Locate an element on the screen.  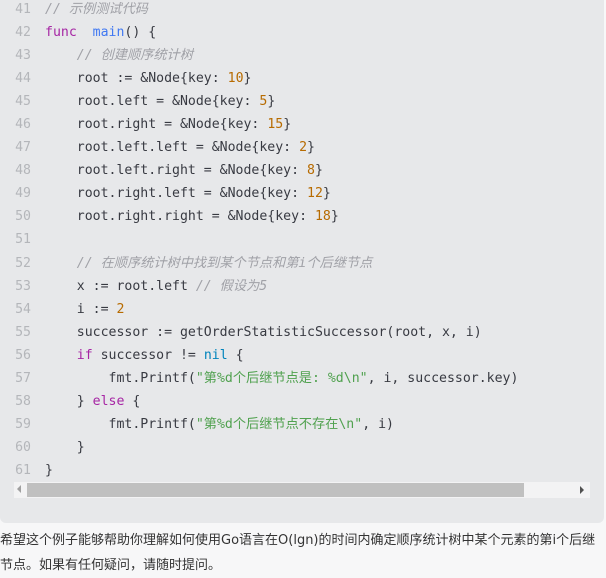
code-token: root.left.left = &Node{key: is located at coordinates (172, 148).